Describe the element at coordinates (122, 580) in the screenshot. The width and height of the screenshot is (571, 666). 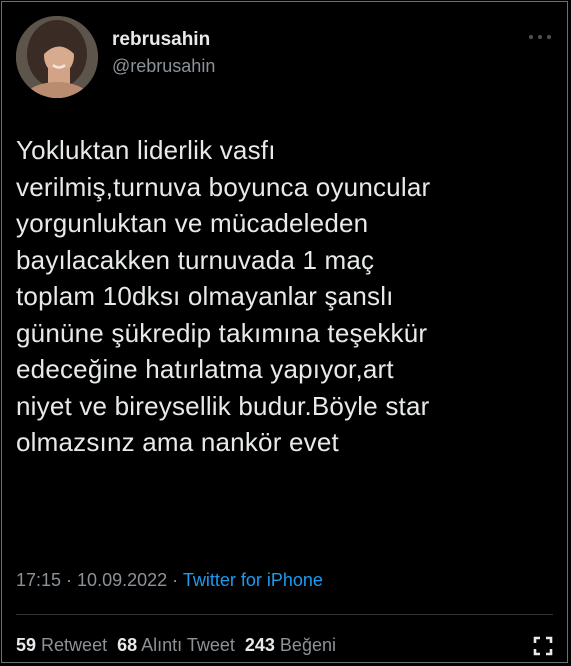
I see `tweet-date: 10.09.2022` at that location.